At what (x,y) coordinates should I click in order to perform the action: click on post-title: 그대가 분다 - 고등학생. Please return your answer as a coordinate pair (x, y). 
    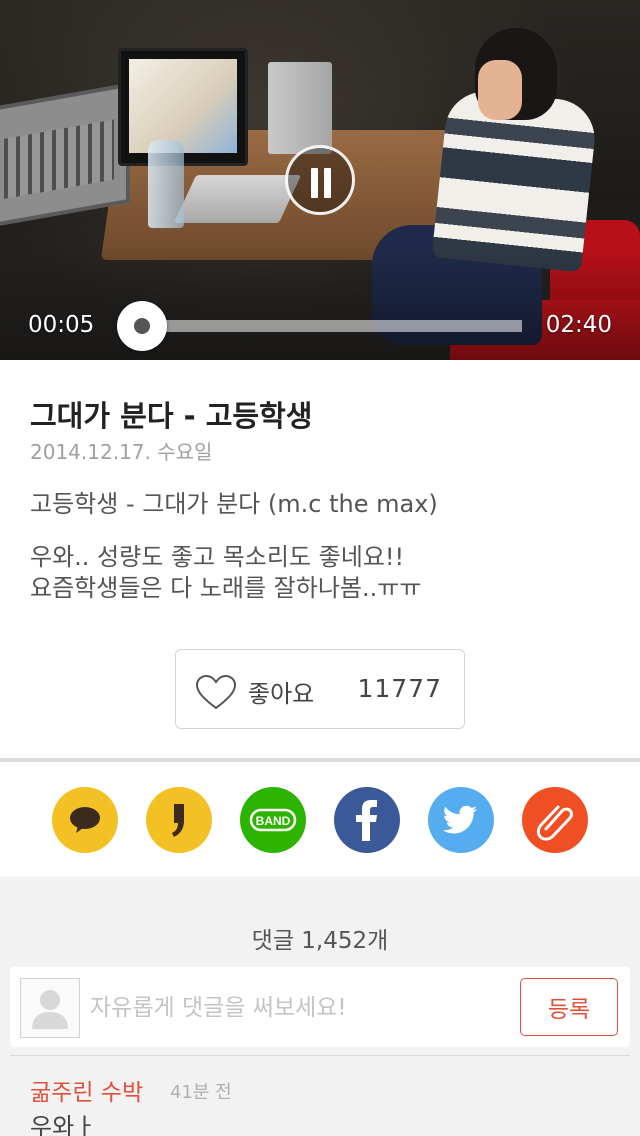
    Looking at the image, I should click on (171, 416).